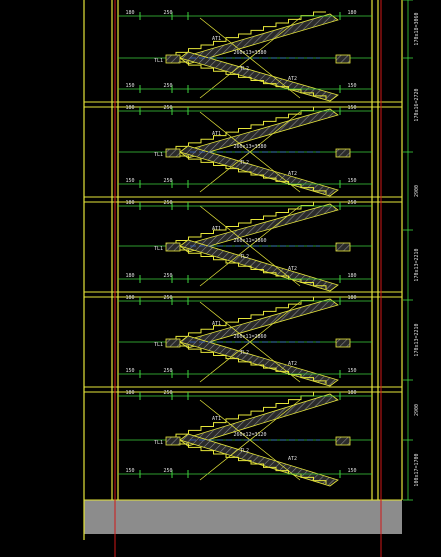 The image size is (441, 557). I want to click on dim-text-top-2-2: 250, so click(351, 203).